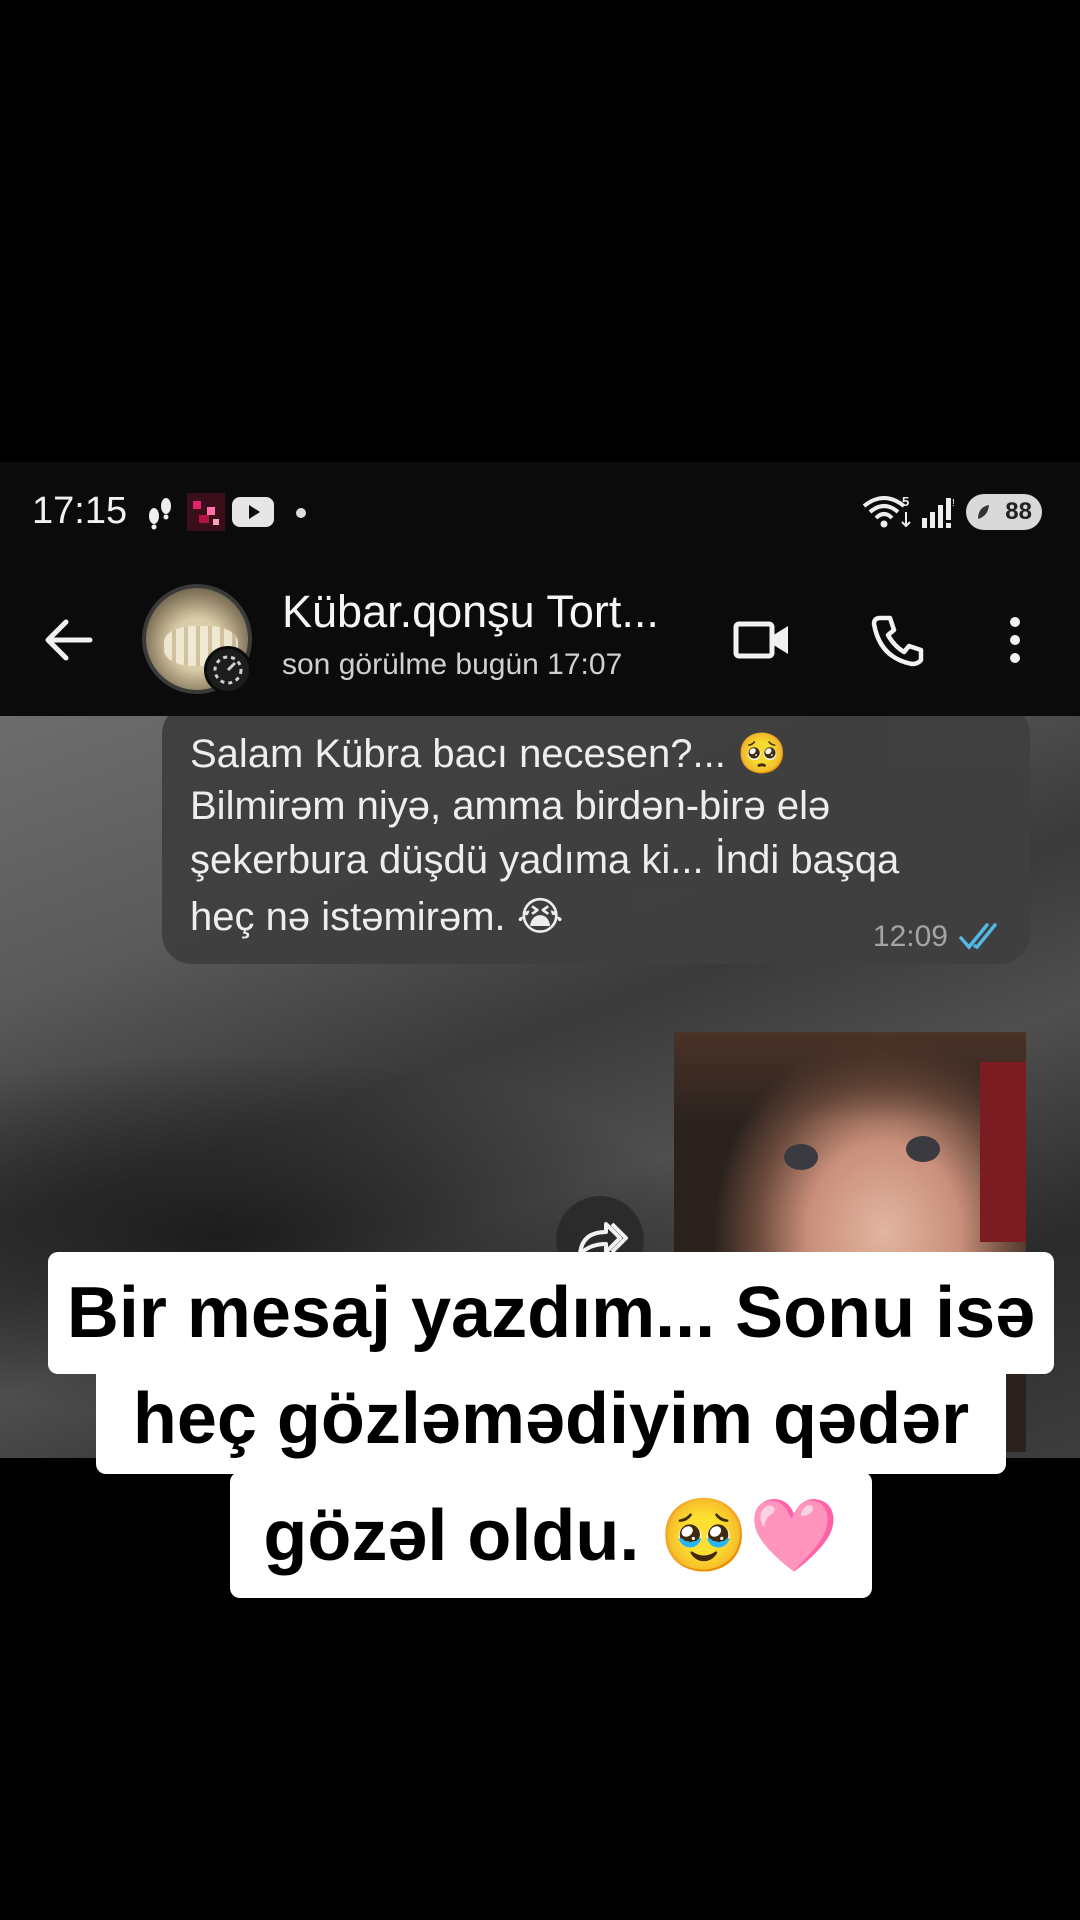 The height and width of the screenshot is (1920, 1080). Describe the element at coordinates (603, 1239) in the screenshot. I see `forward-icon` at that location.